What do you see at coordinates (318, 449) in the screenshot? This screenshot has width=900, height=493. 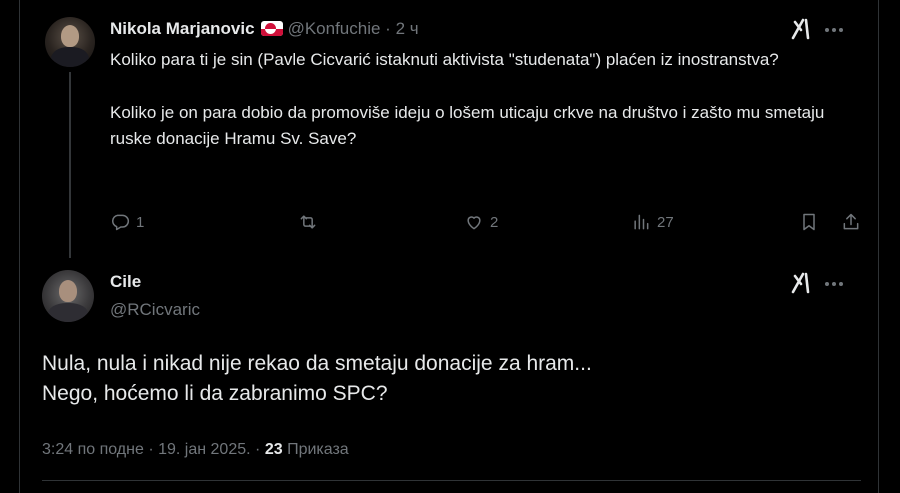 I see `views-label: Приказа` at bounding box center [318, 449].